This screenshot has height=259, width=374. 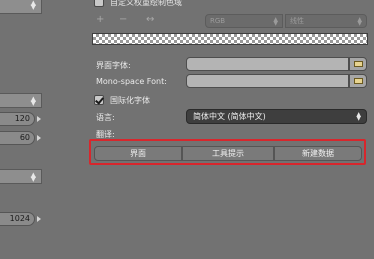 What do you see at coordinates (131, 81) in the screenshot?
I see `mono-font-label: Mono-space Font:` at bounding box center [131, 81].